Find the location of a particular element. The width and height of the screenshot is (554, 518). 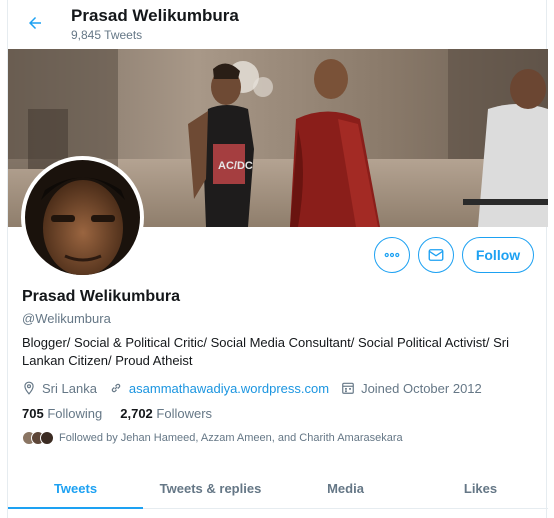

arrow-left-icon is located at coordinates (35, 23).